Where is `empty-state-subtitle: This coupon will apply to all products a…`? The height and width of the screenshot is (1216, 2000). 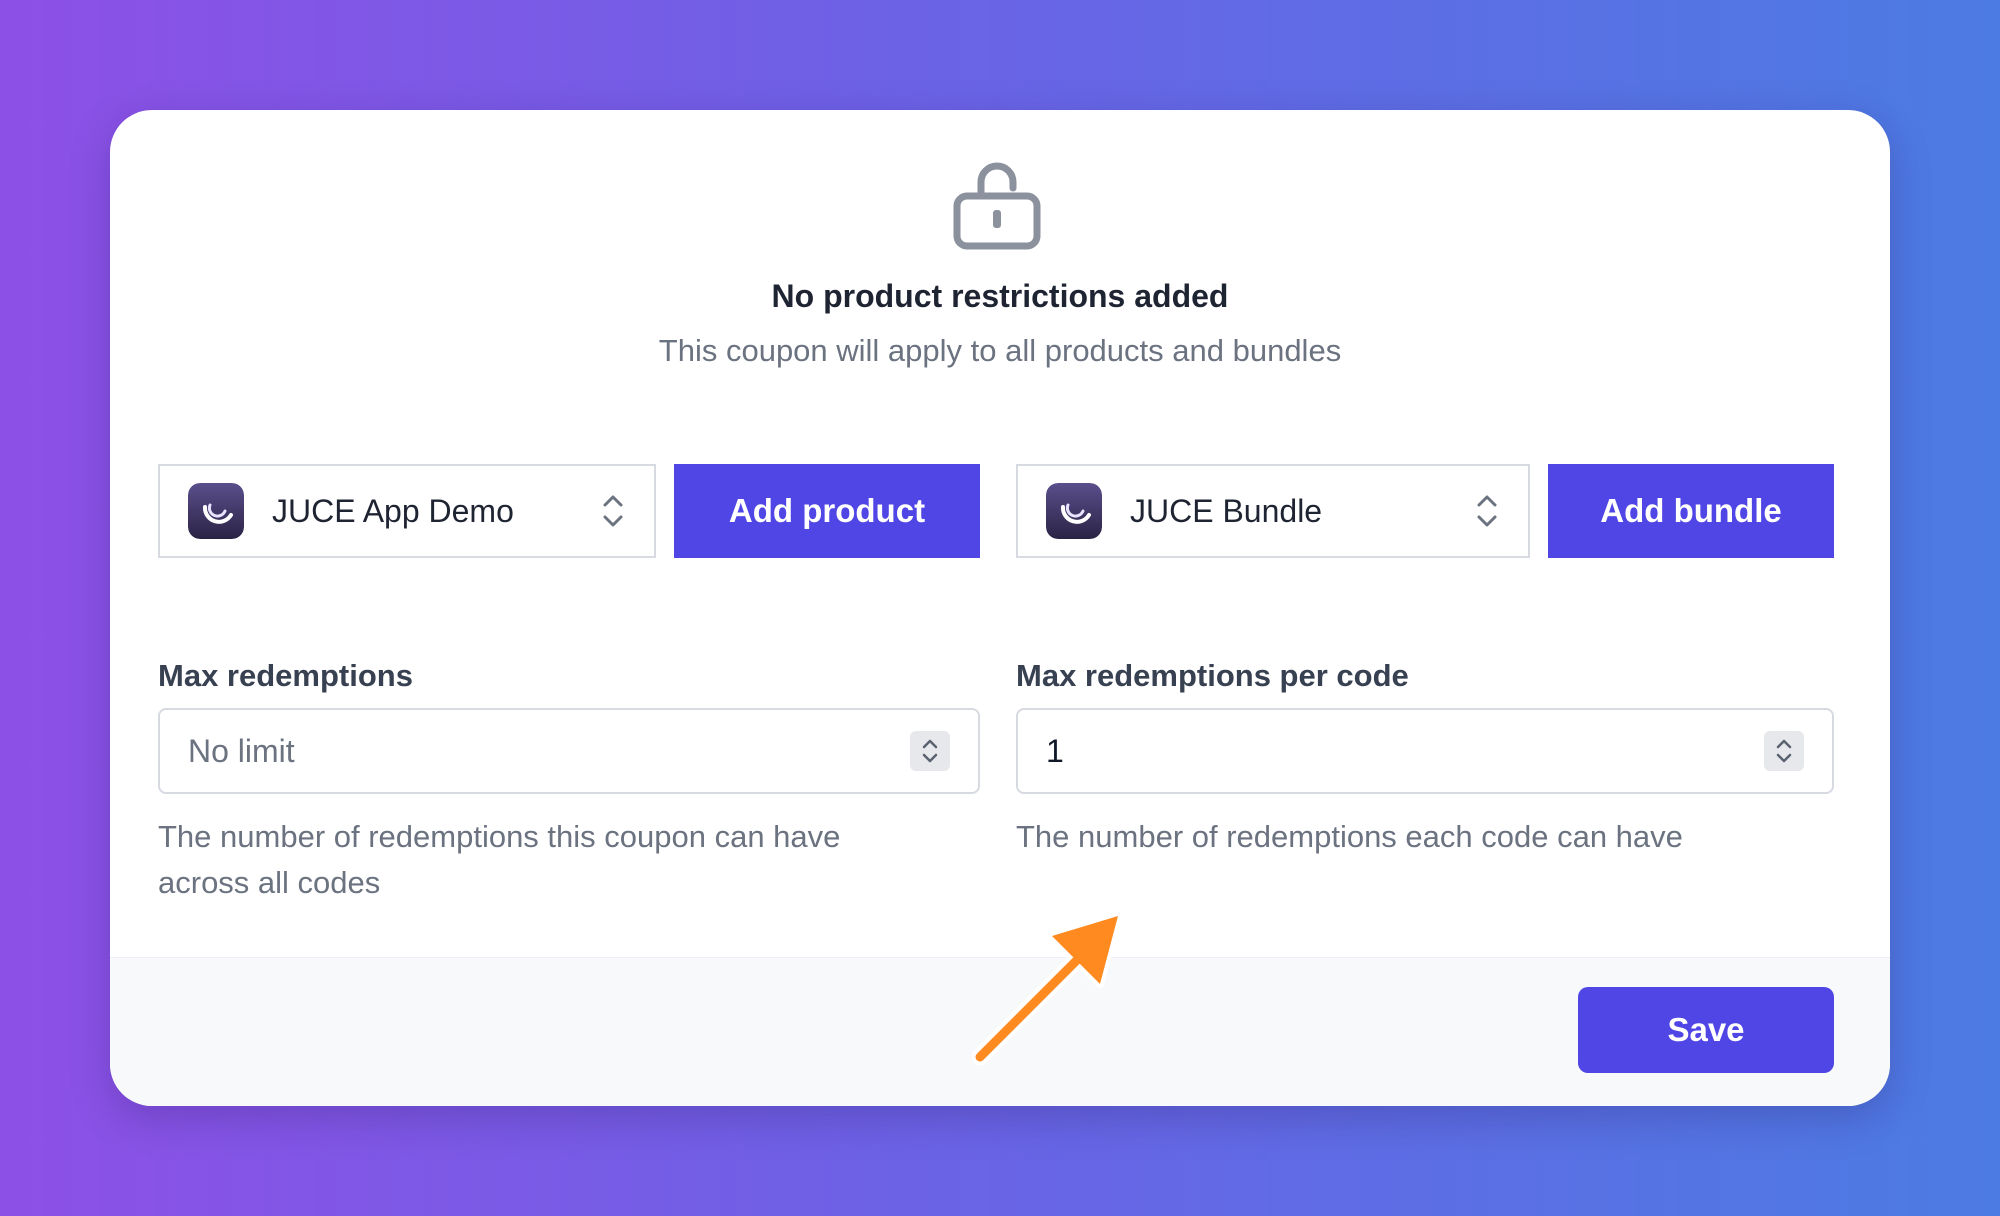
empty-state-subtitle: This coupon will apply to all products a… is located at coordinates (1000, 350).